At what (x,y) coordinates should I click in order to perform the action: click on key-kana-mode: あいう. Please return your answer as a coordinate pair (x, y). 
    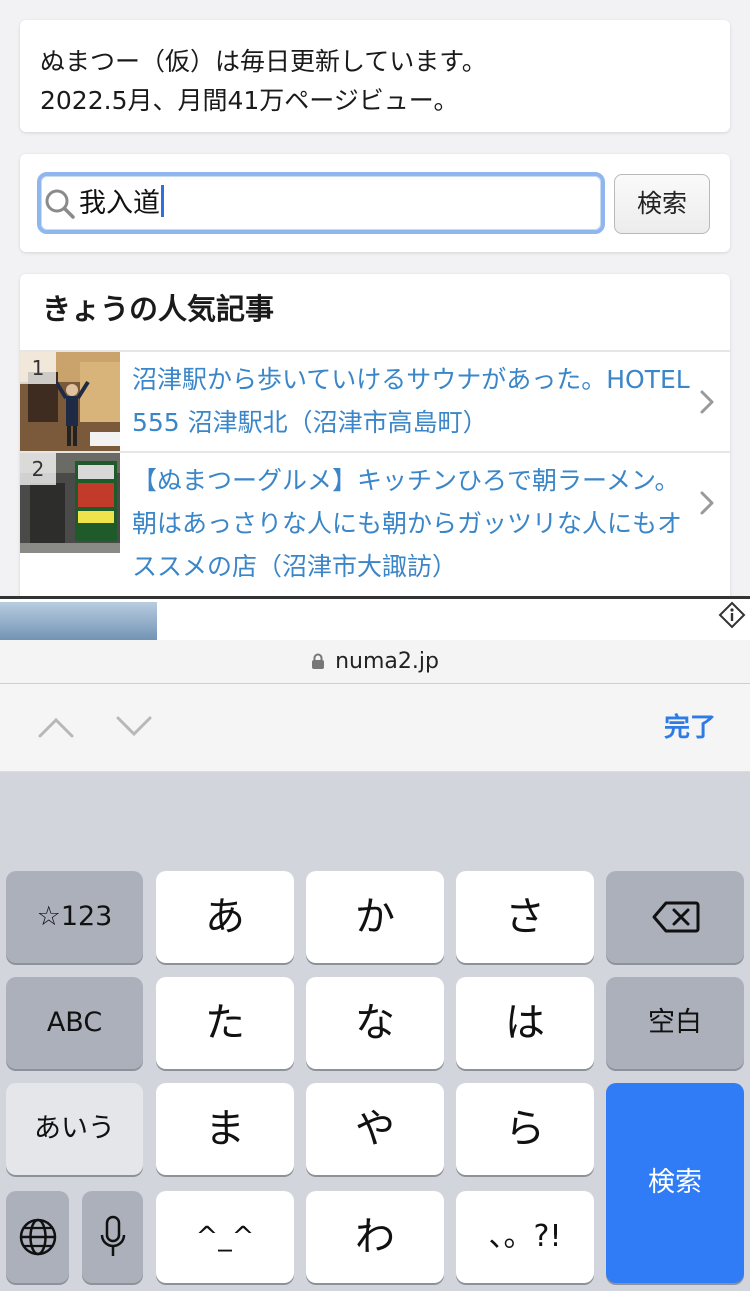
    Looking at the image, I should click on (74, 1129).